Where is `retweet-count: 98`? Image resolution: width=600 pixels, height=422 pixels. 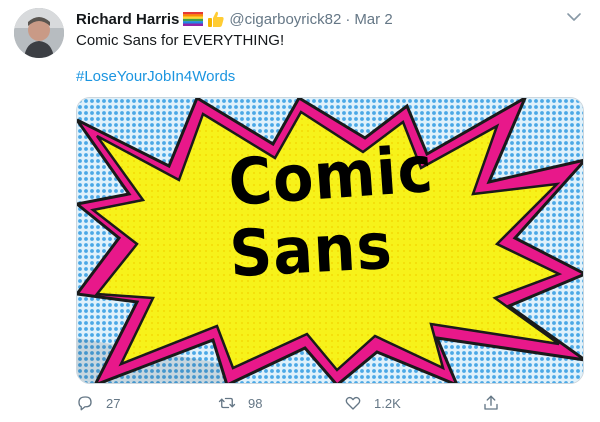
retweet-count: 98 is located at coordinates (255, 403).